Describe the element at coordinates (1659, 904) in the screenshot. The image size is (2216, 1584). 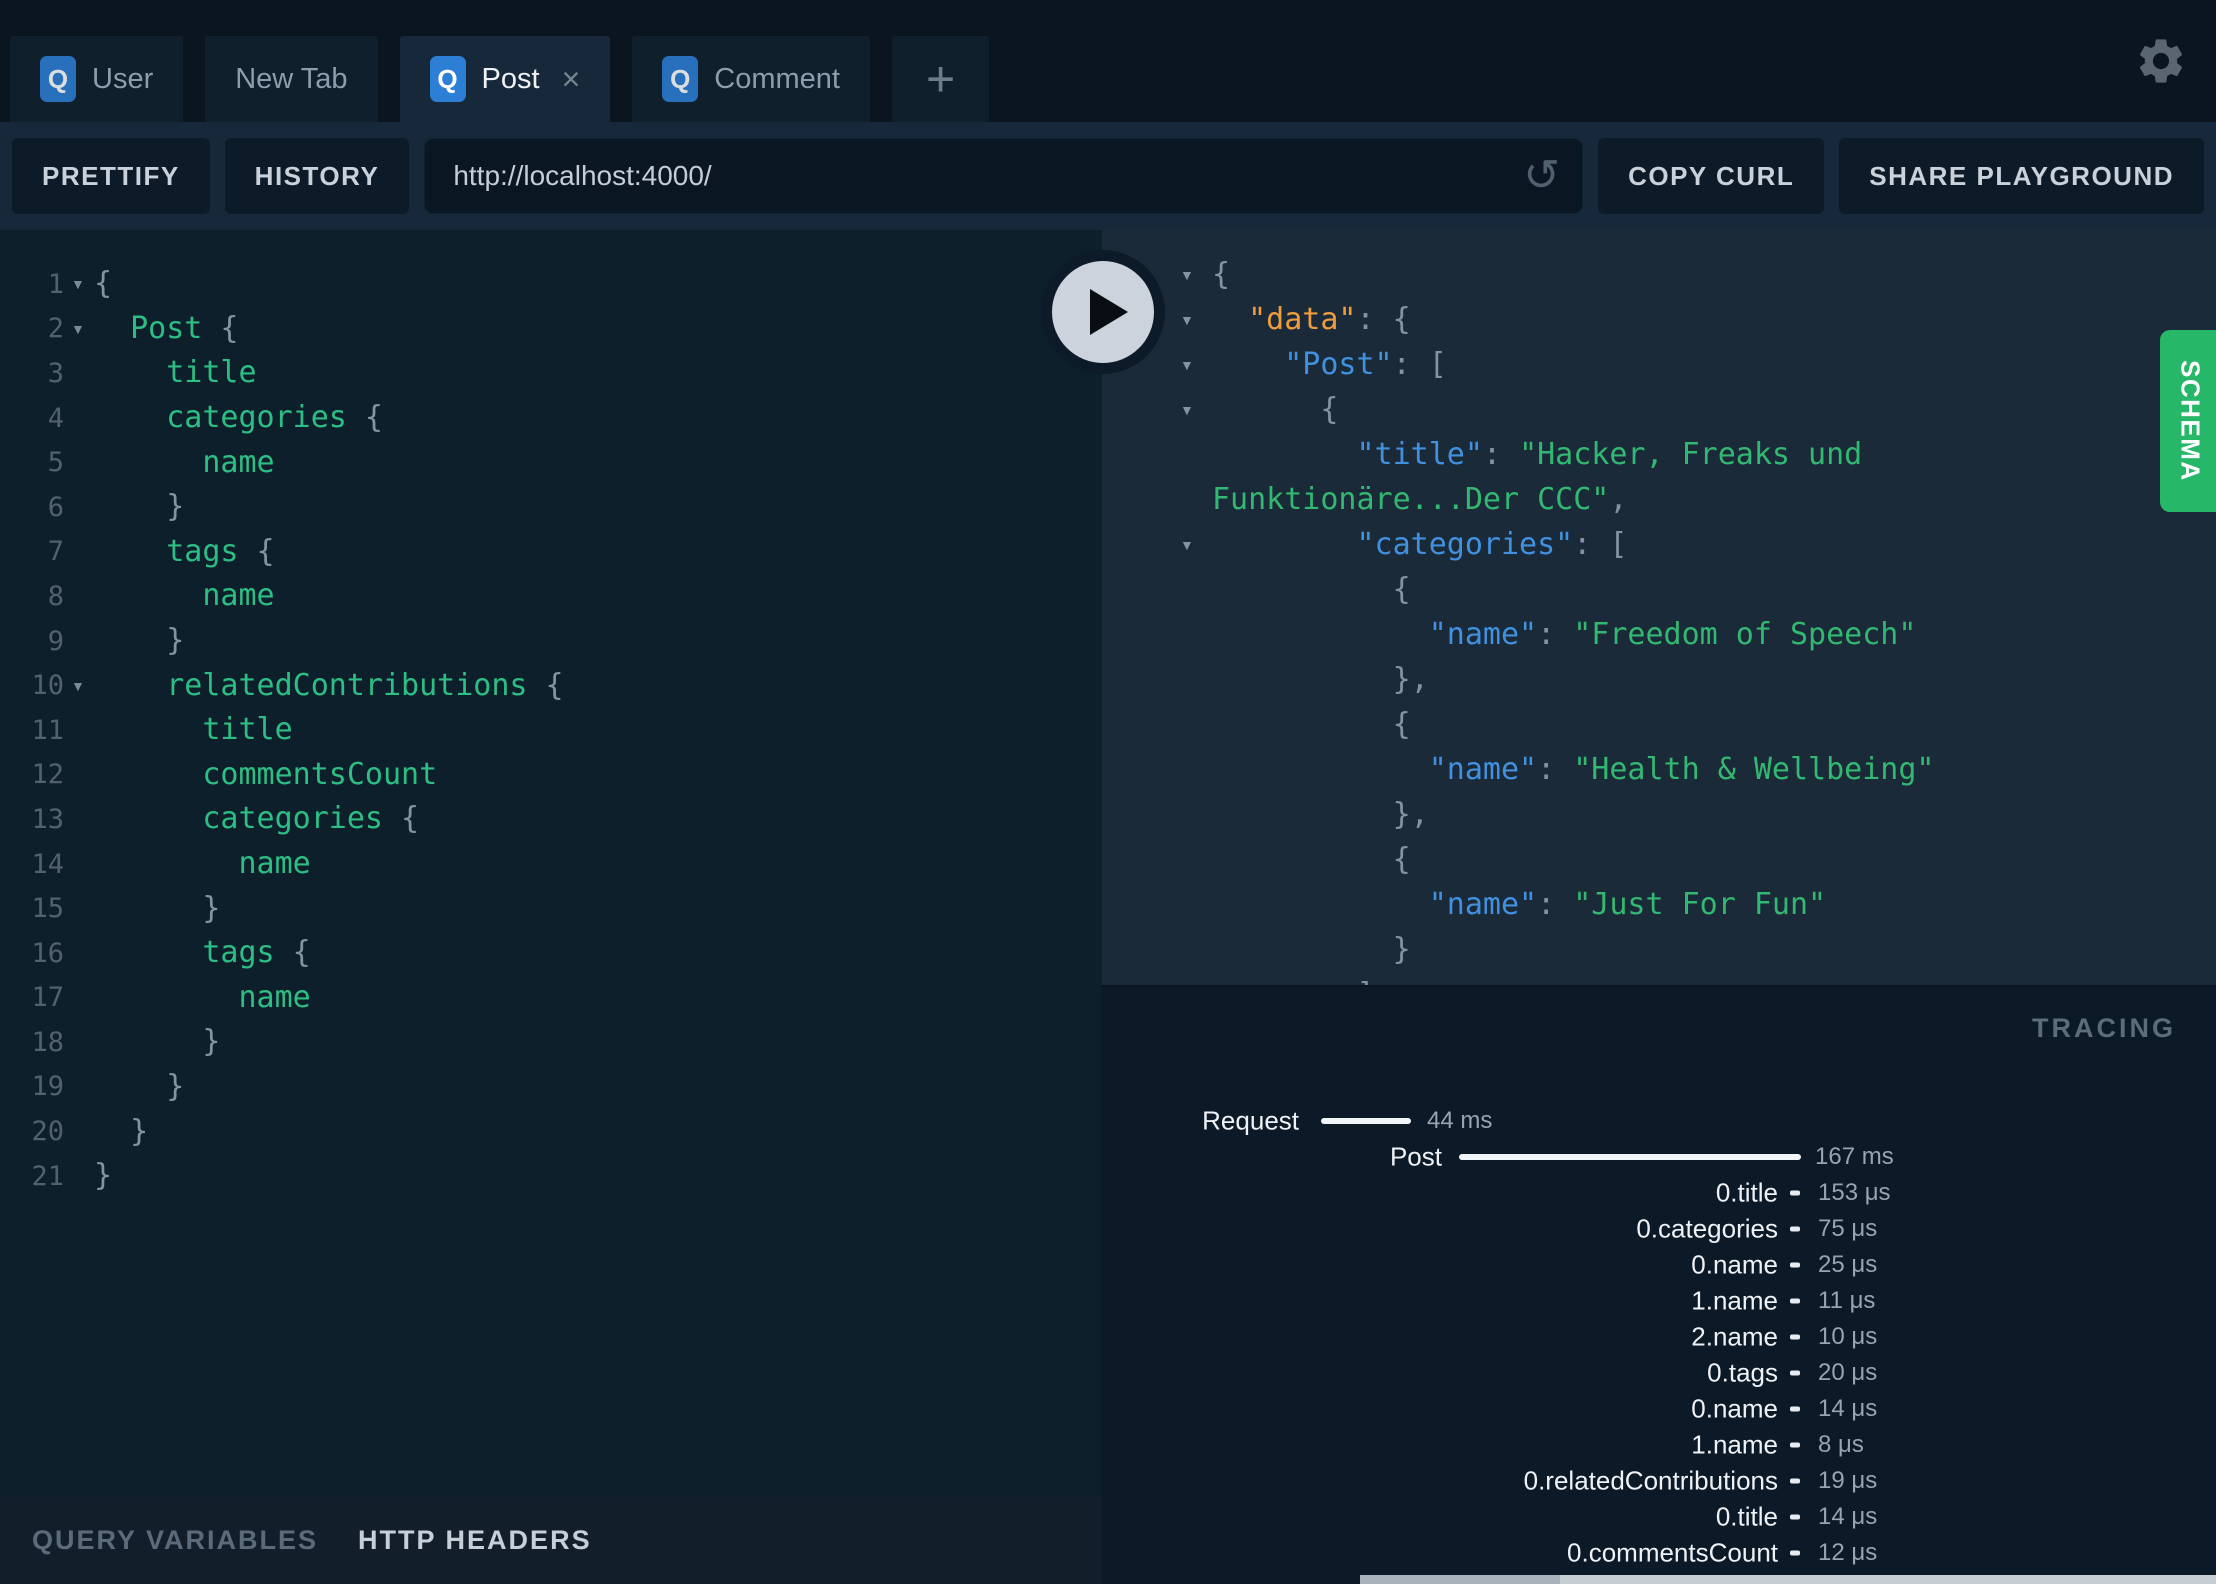
I see `response-line: "name": "Just For Fun"` at that location.